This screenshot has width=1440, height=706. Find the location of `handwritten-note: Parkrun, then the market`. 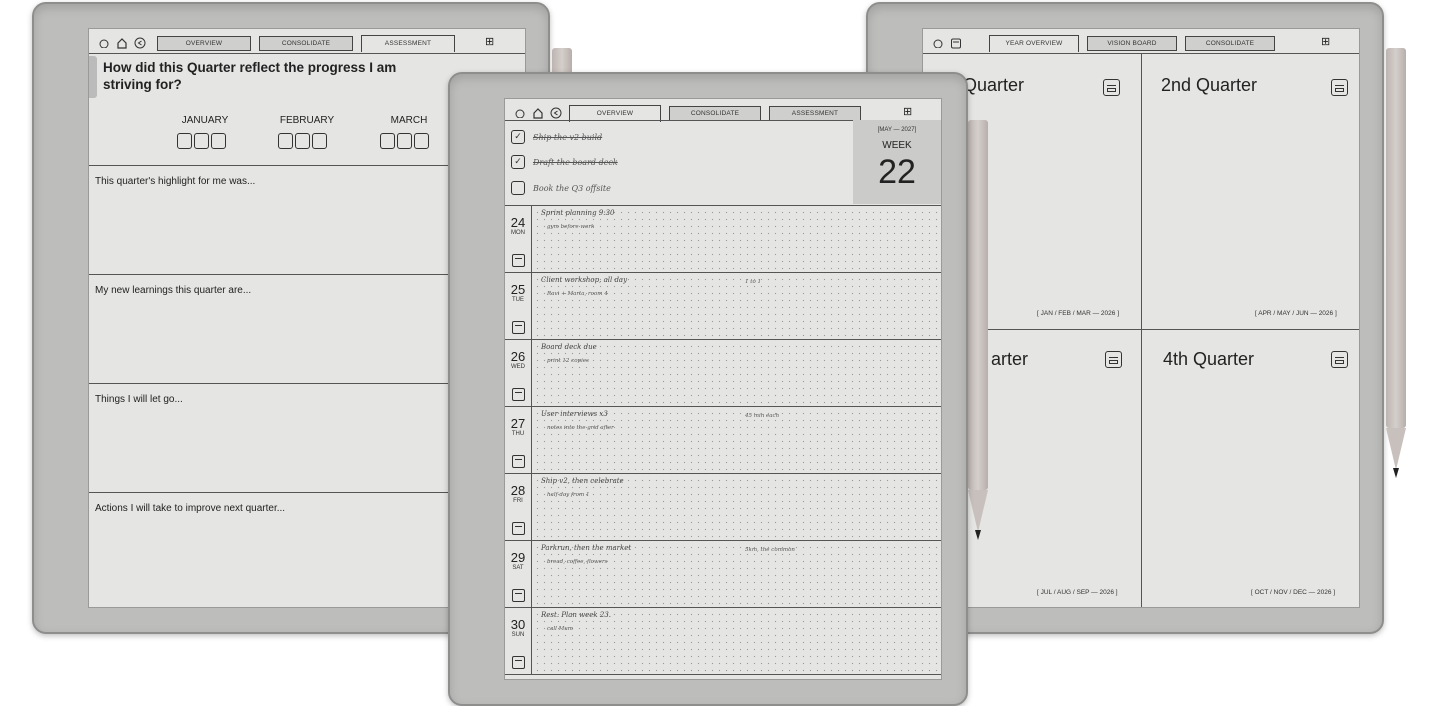

handwritten-note: Parkrun, then the market is located at coordinates (586, 548).